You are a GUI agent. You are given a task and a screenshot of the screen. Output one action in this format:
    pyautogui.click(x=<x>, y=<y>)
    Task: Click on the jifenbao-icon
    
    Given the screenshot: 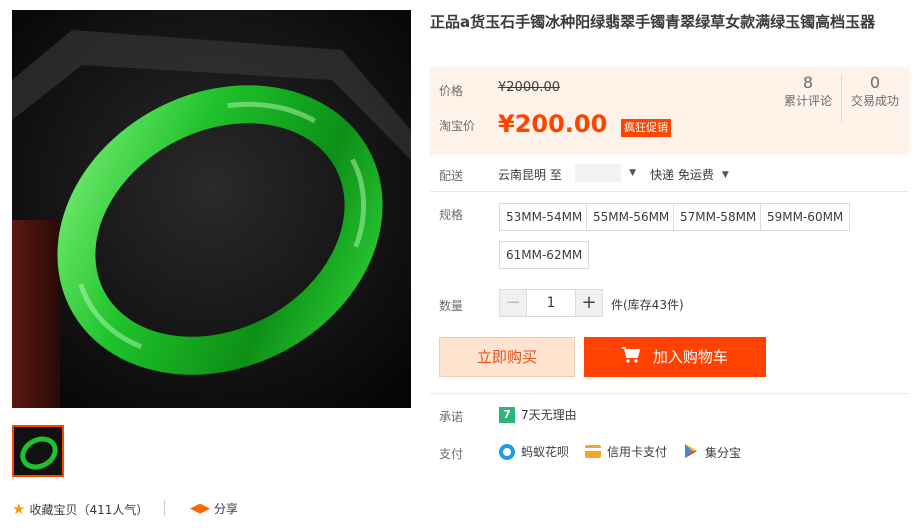 What is the action you would take?
    pyautogui.click(x=691, y=452)
    